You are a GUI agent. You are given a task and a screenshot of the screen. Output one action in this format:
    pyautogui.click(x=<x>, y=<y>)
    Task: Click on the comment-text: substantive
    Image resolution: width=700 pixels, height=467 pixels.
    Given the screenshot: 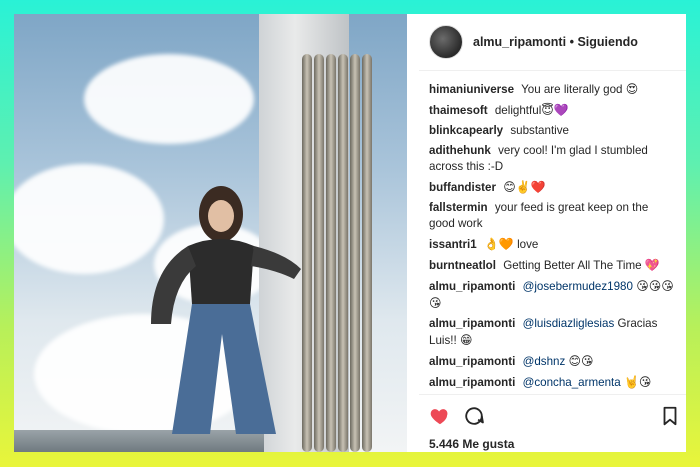 What is the action you would take?
    pyautogui.click(x=539, y=130)
    